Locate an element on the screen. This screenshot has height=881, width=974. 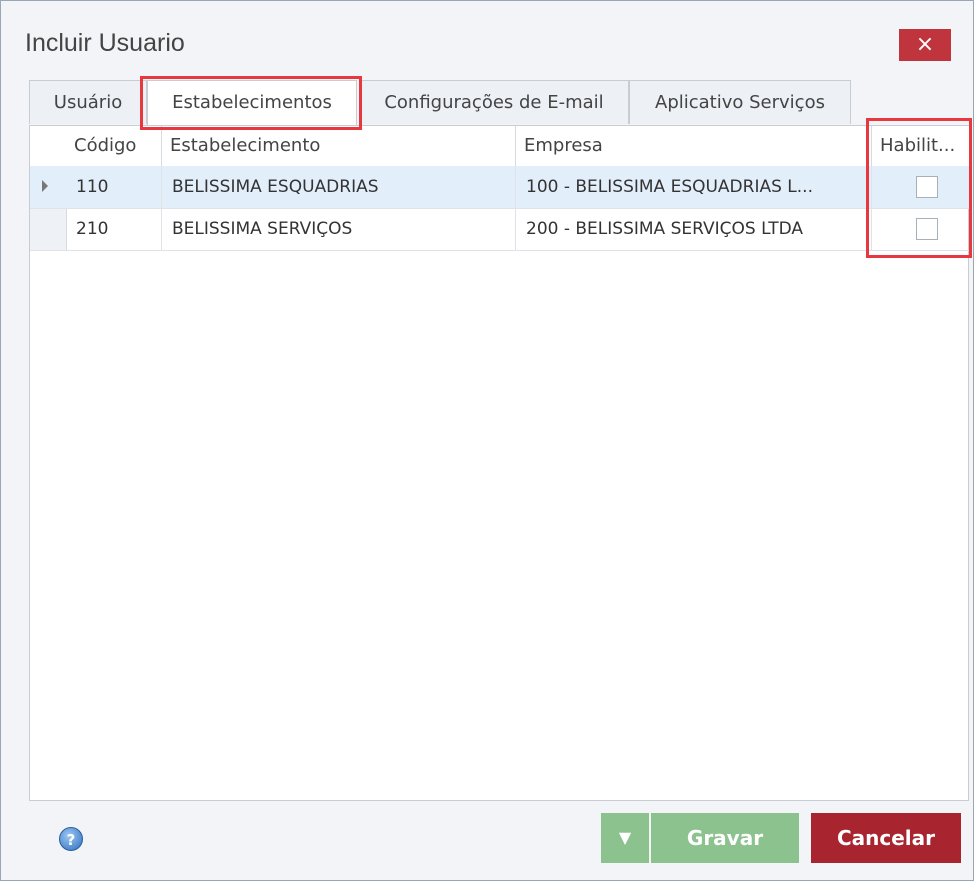
column-header-codigo: Código is located at coordinates (114, 146).